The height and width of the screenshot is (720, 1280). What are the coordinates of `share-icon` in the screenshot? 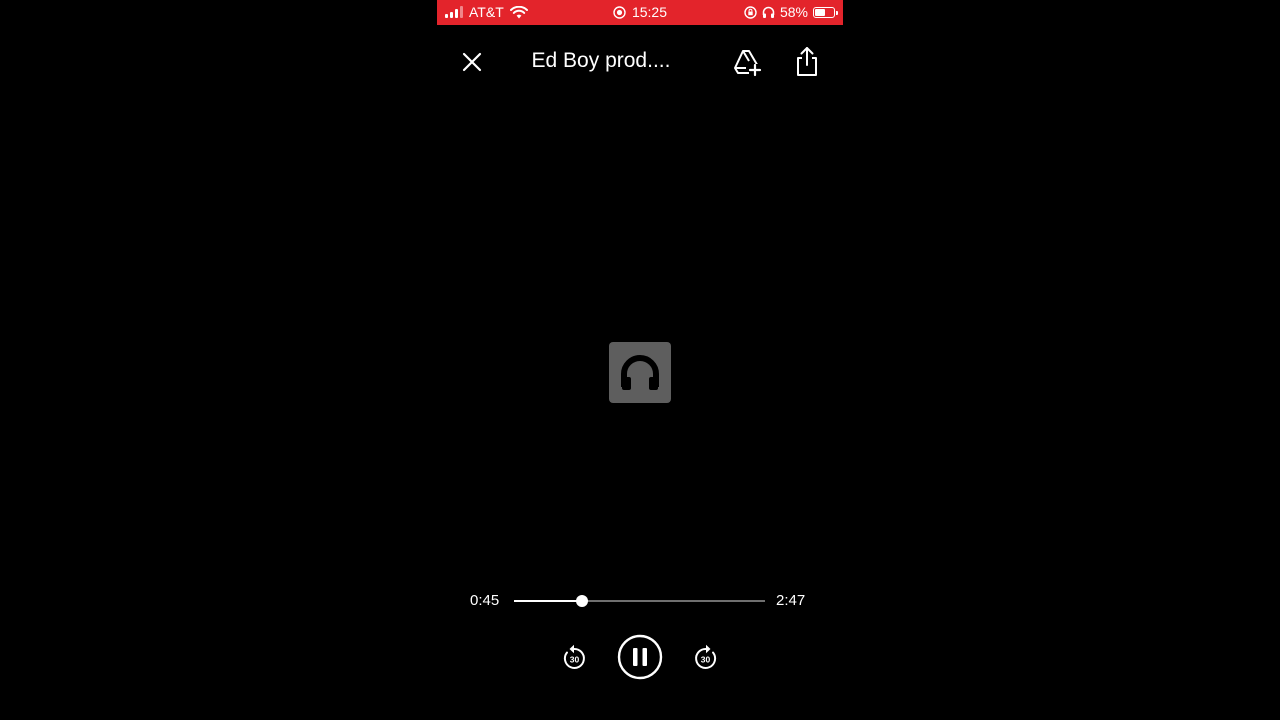 It's located at (807, 62).